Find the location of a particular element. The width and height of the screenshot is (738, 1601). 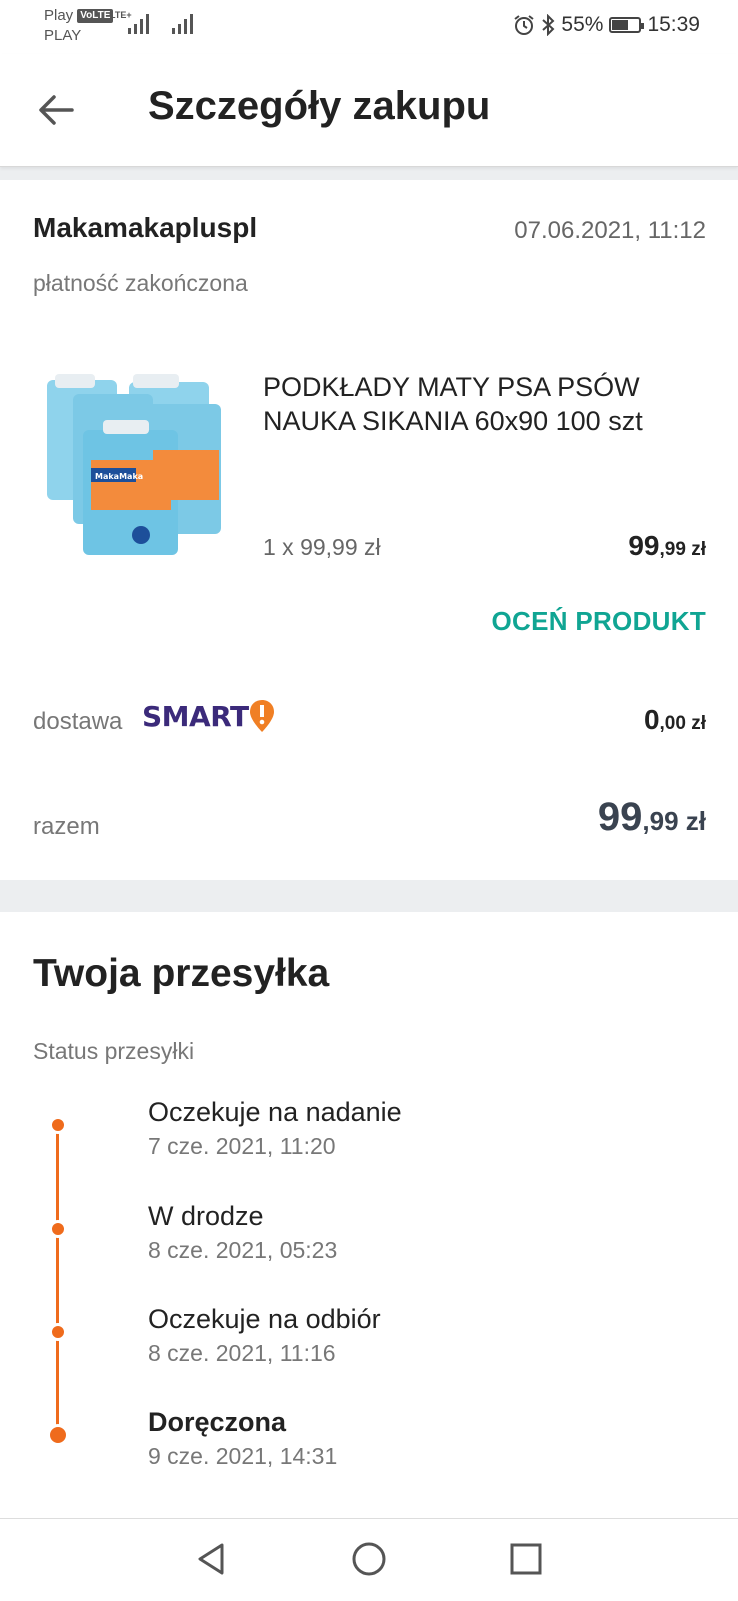

carrier-name: Play is located at coordinates (59, 15).